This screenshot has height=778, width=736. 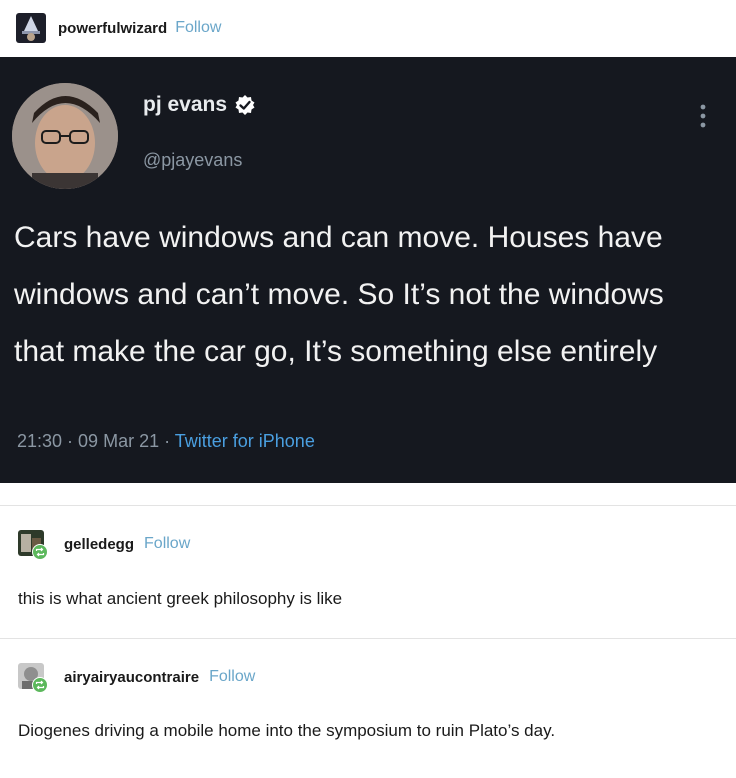 What do you see at coordinates (99, 544) in the screenshot?
I see `reblog-username: gelledegg` at bounding box center [99, 544].